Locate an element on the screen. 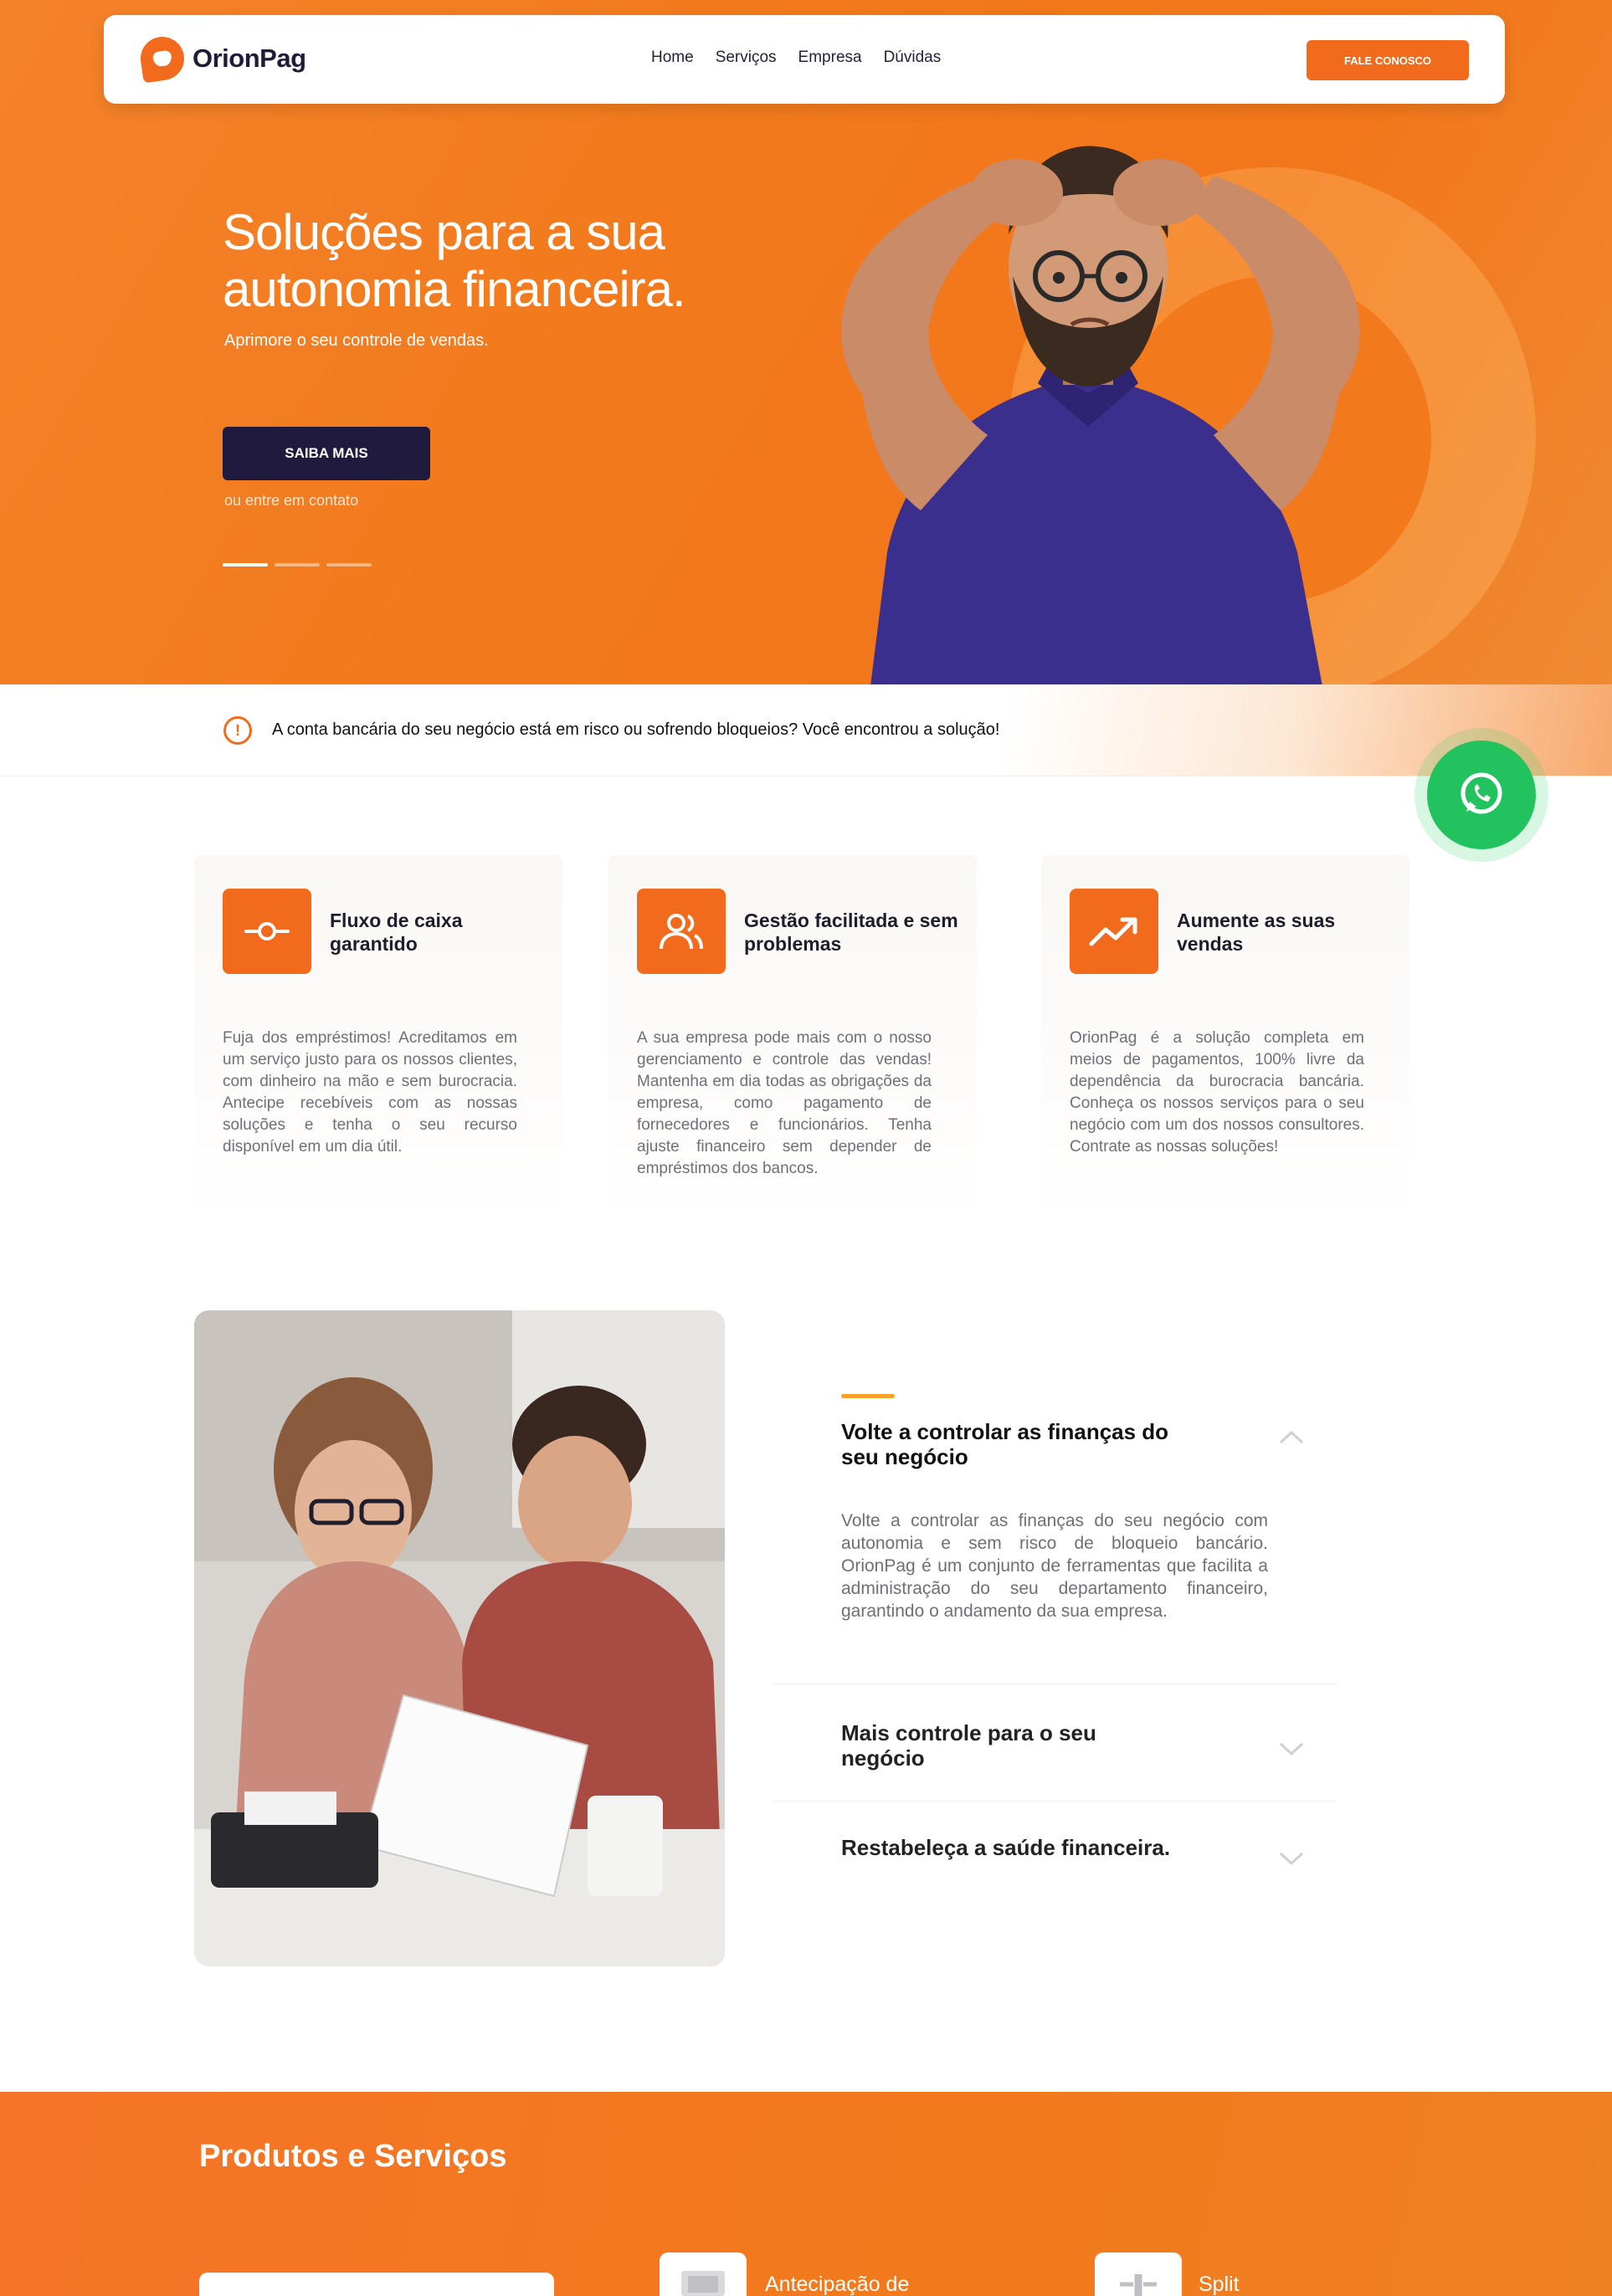 The image size is (1612, 2296). faq-item-title: Mais controle para o seu negócio is located at coordinates (1008, 1745).